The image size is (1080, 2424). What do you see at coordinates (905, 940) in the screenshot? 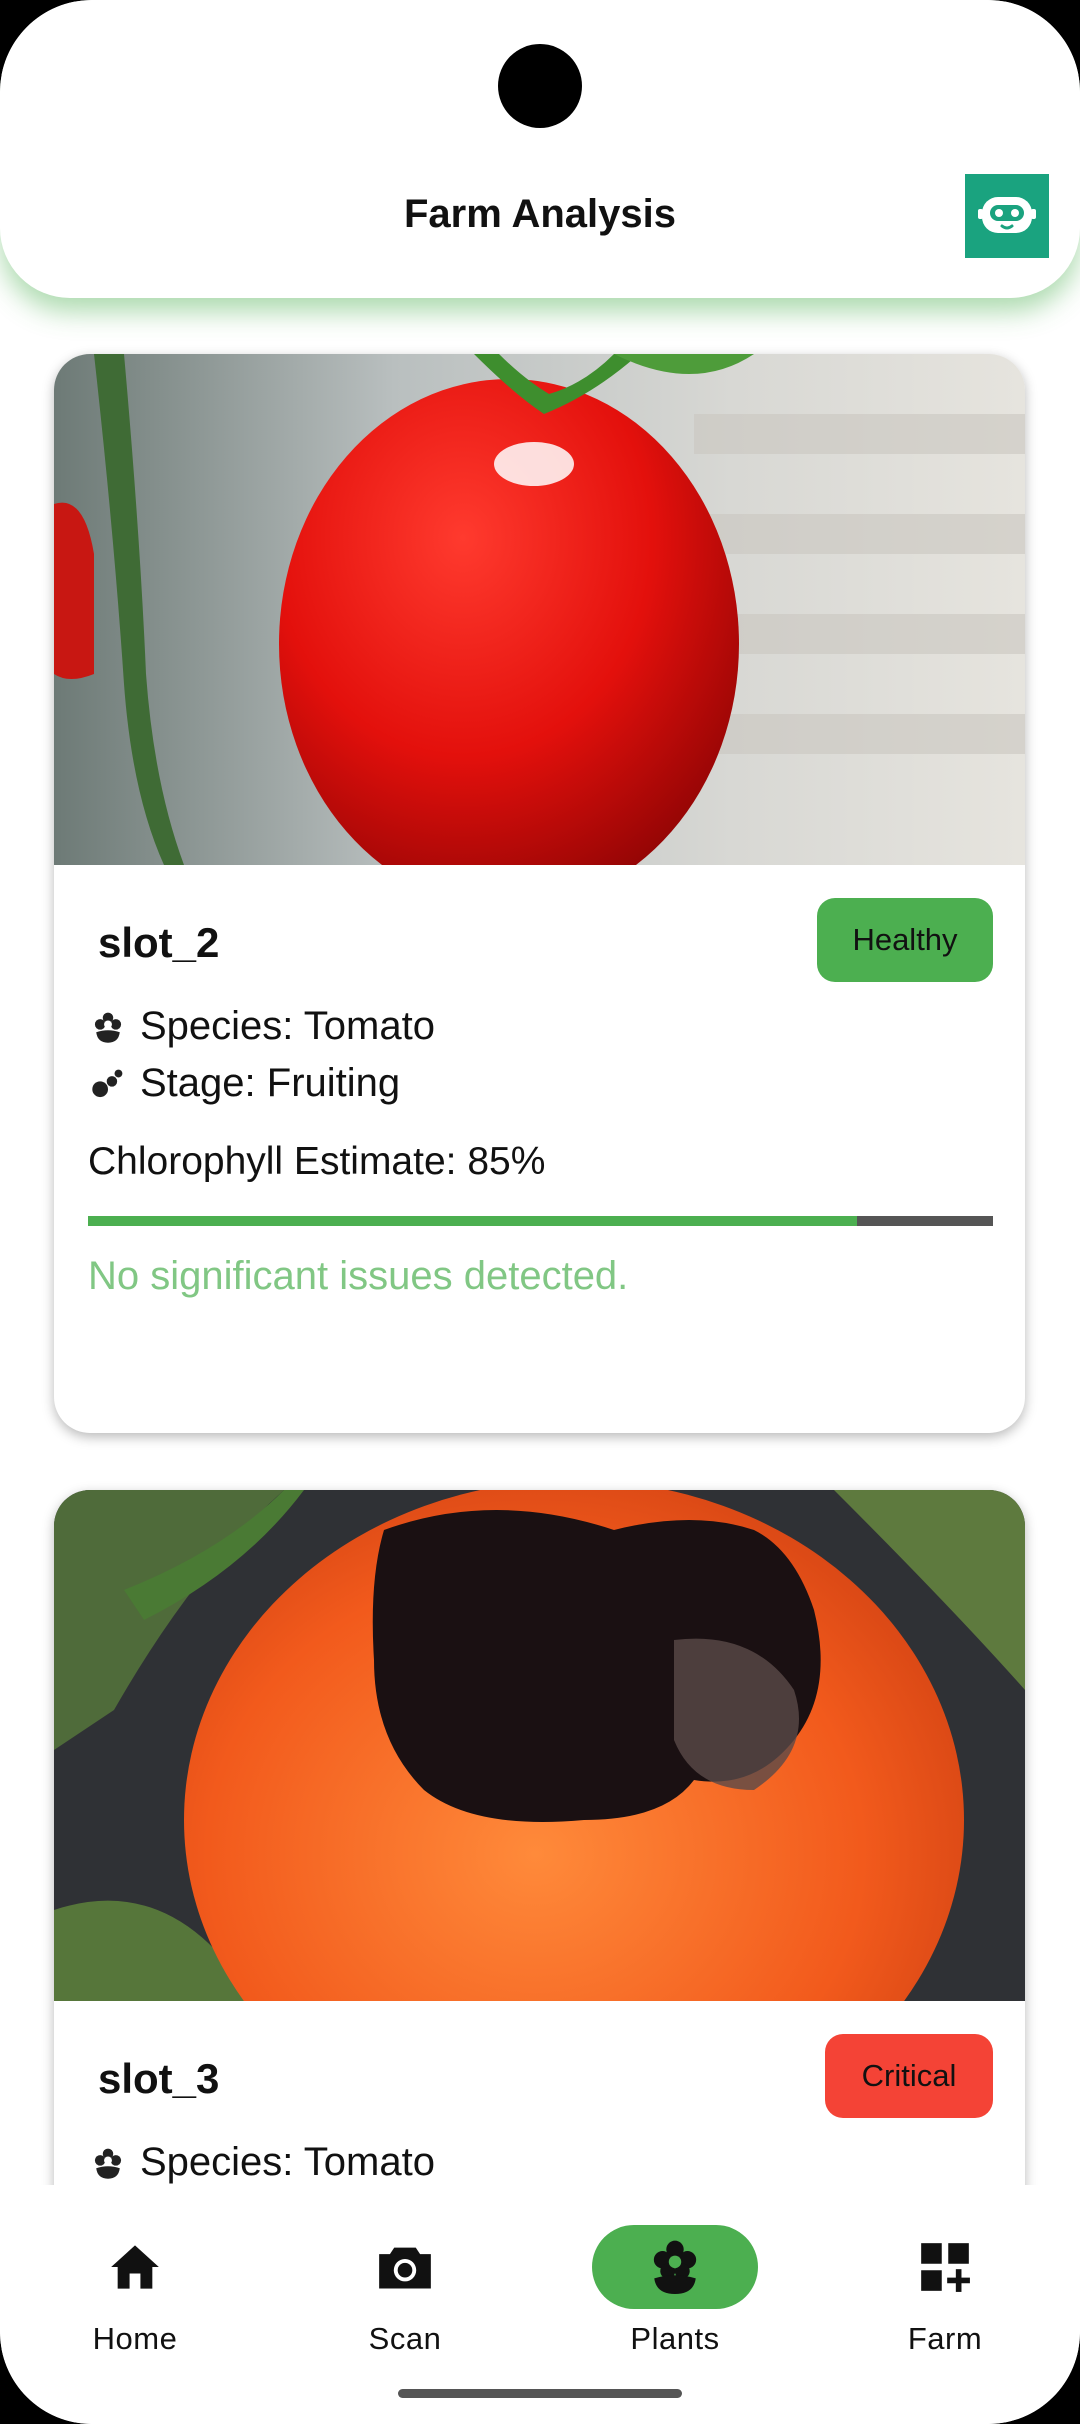
I see `status-badge: Healthy` at bounding box center [905, 940].